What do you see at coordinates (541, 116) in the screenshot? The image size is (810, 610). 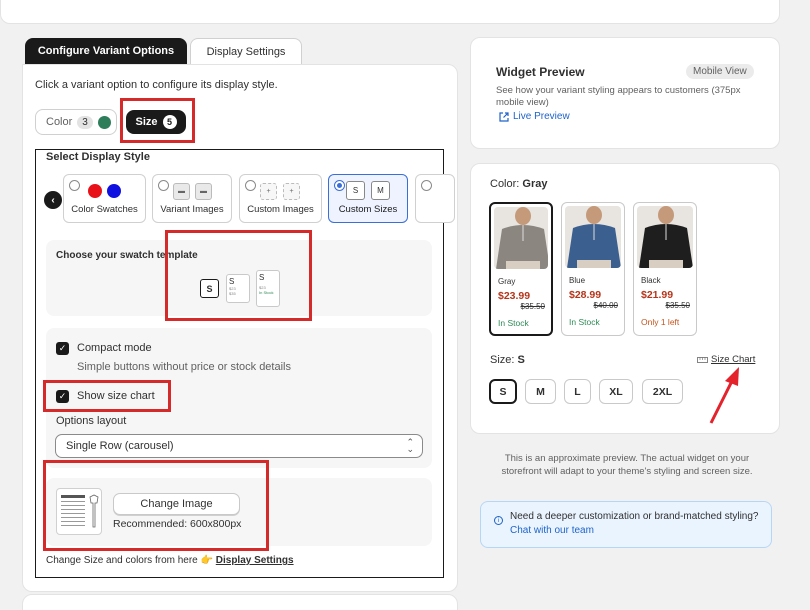 I see `live-preview-label: Live Preview` at bounding box center [541, 116].